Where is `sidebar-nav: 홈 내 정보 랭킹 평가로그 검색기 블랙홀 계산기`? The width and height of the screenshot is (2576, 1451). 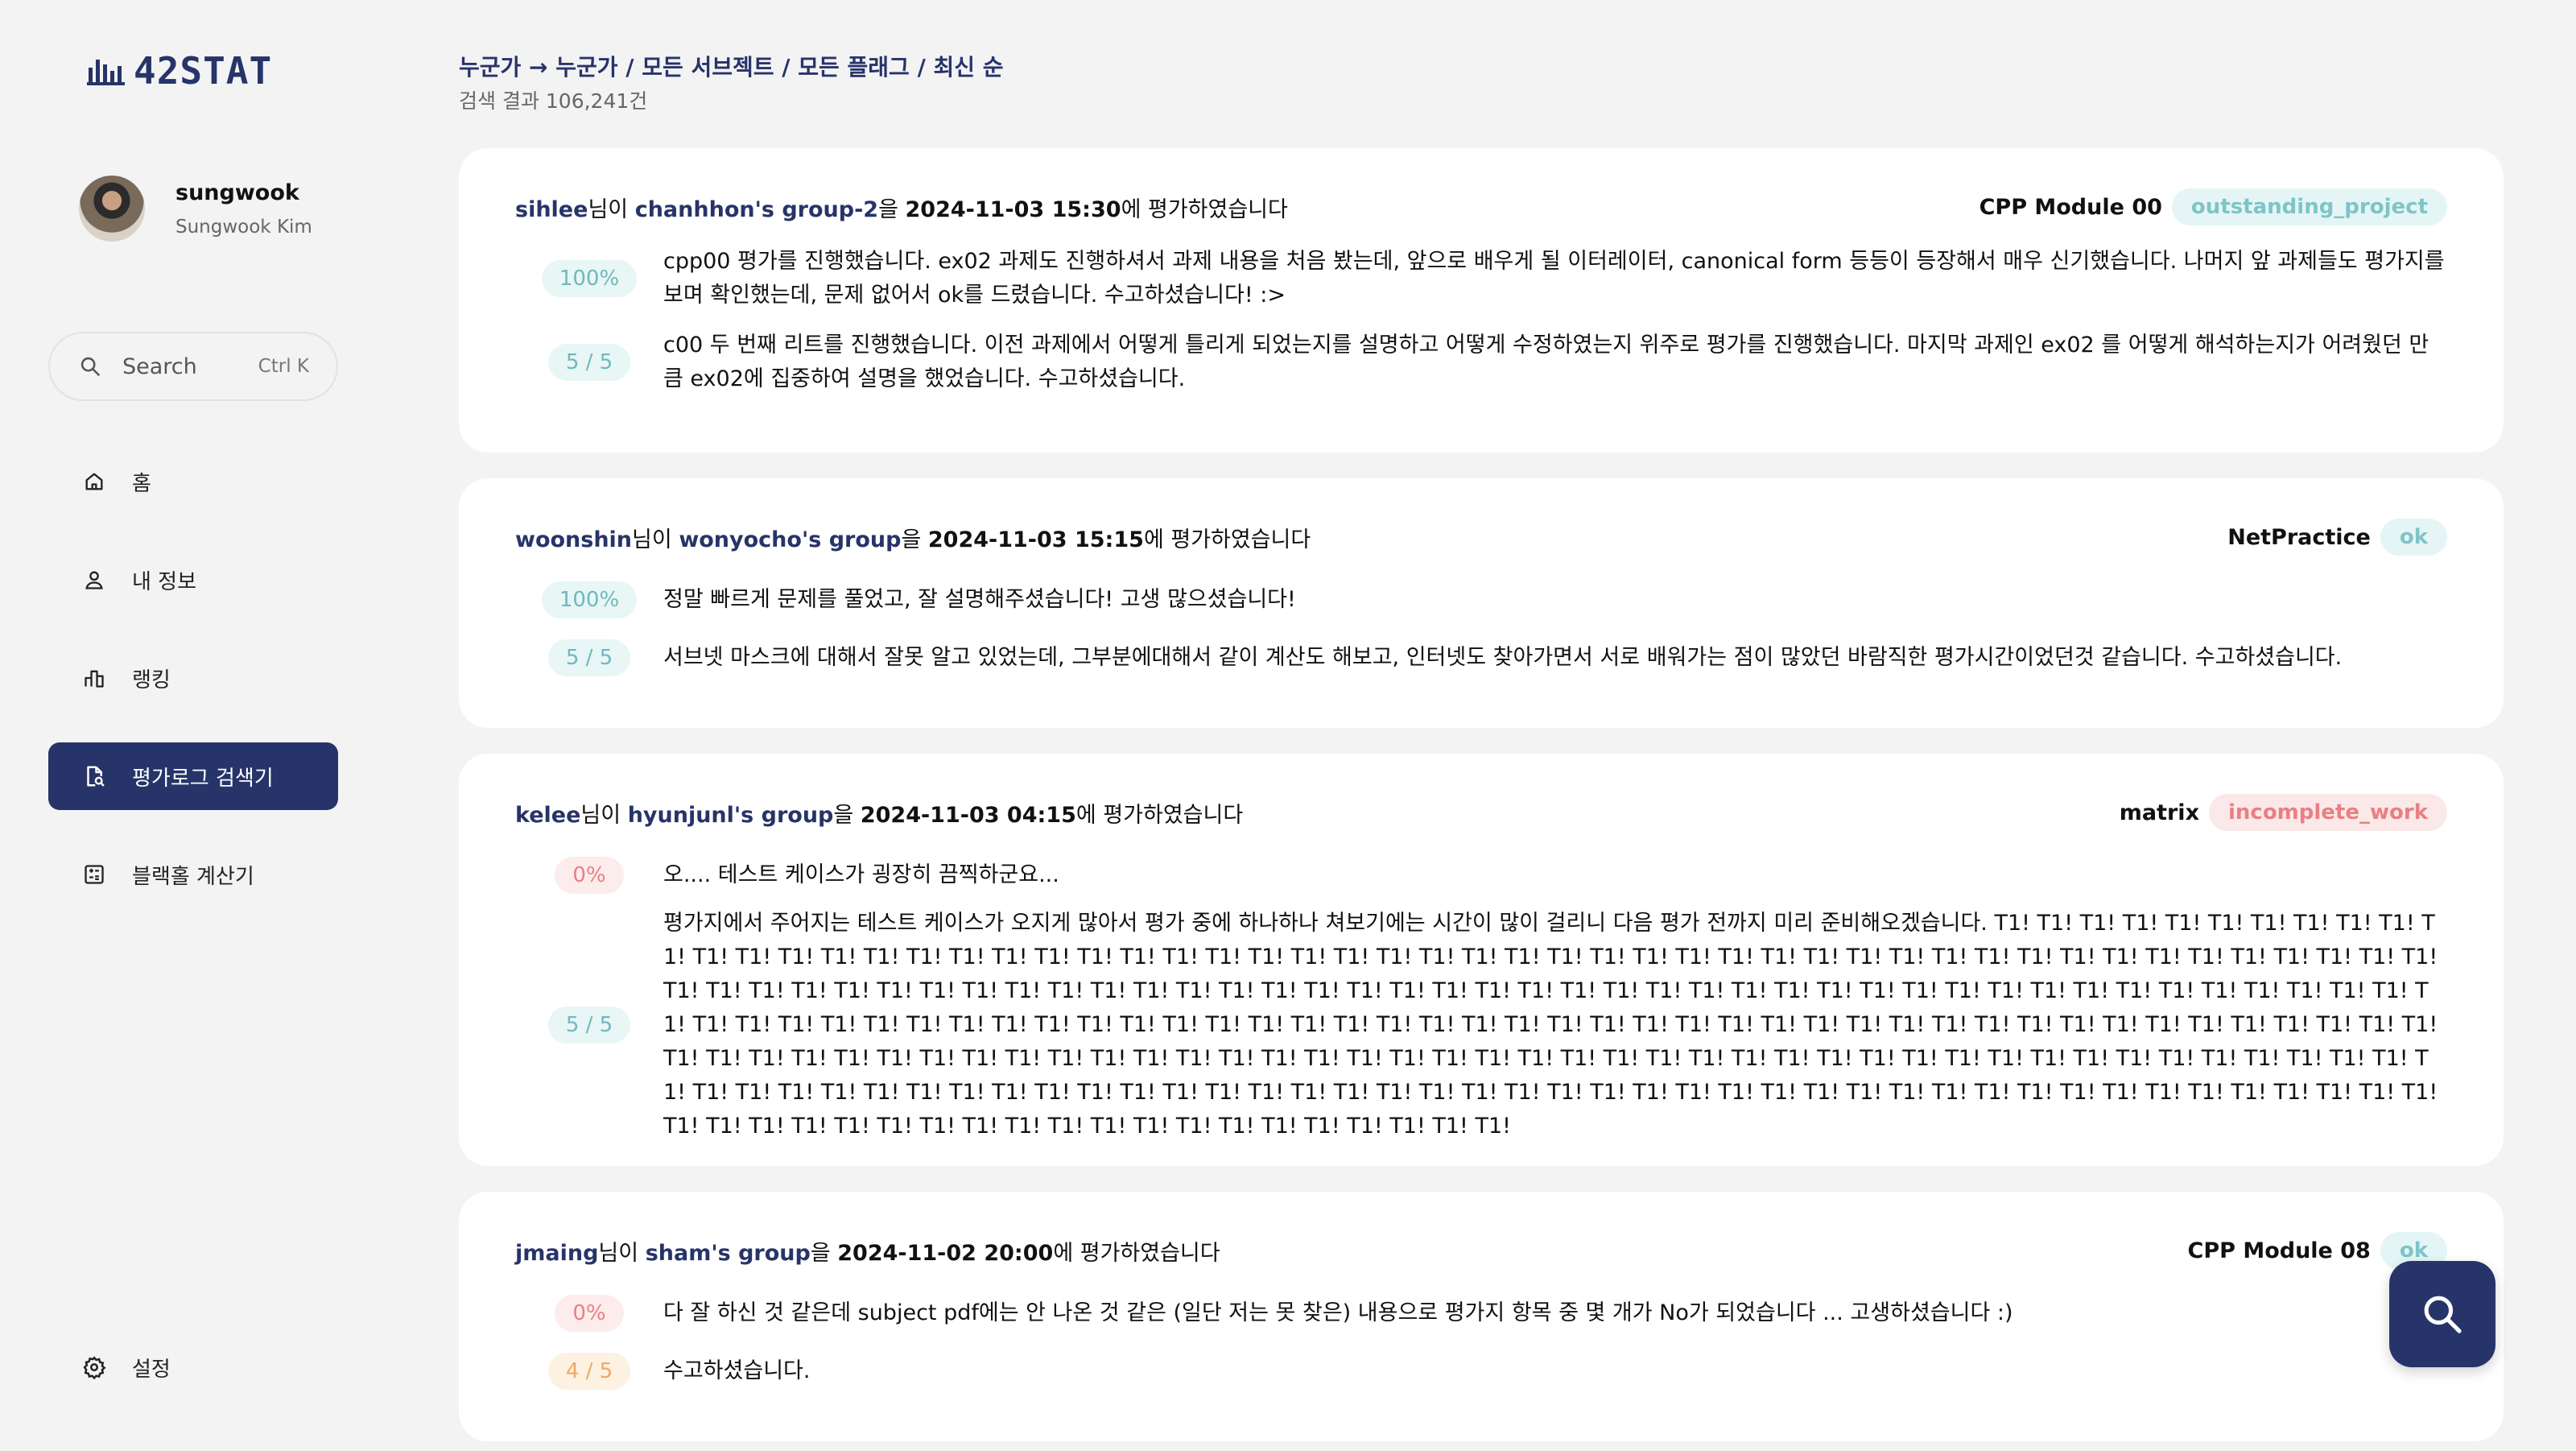
sidebar-nav: 홈 내 정보 랭킹 평가로그 검색기 블랙홀 계산기 is located at coordinates (193, 693).